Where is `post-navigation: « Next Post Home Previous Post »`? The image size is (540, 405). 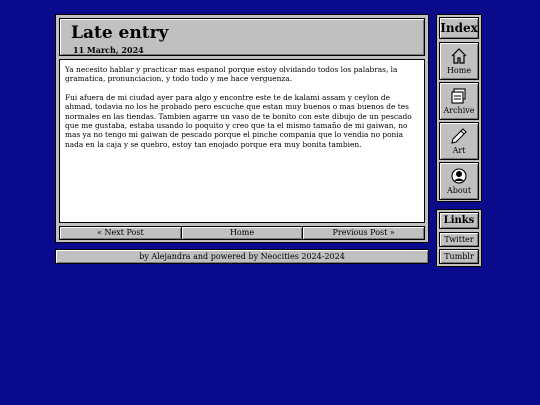 post-navigation: « Next Post Home Previous Post » is located at coordinates (242, 233).